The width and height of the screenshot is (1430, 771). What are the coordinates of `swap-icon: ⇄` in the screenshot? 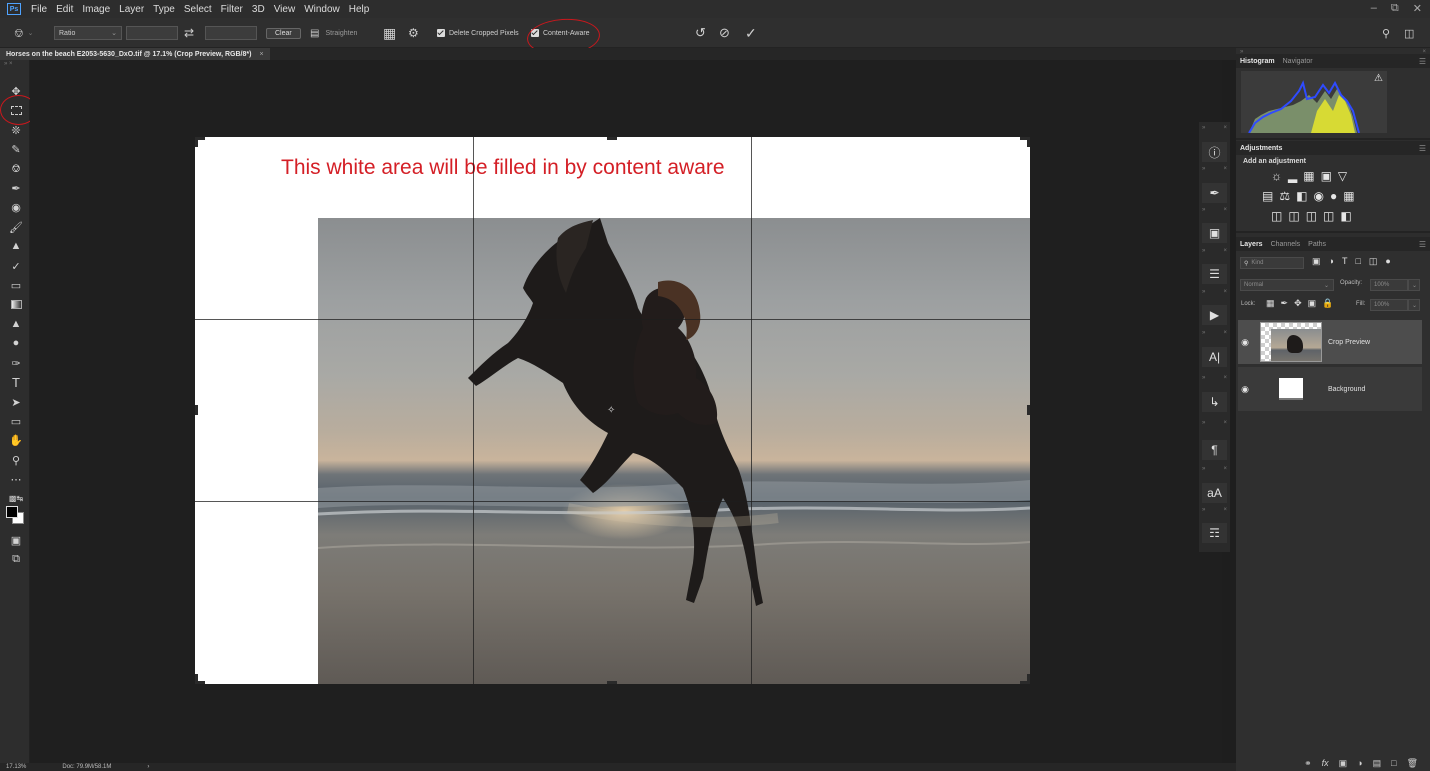 It's located at (189, 33).